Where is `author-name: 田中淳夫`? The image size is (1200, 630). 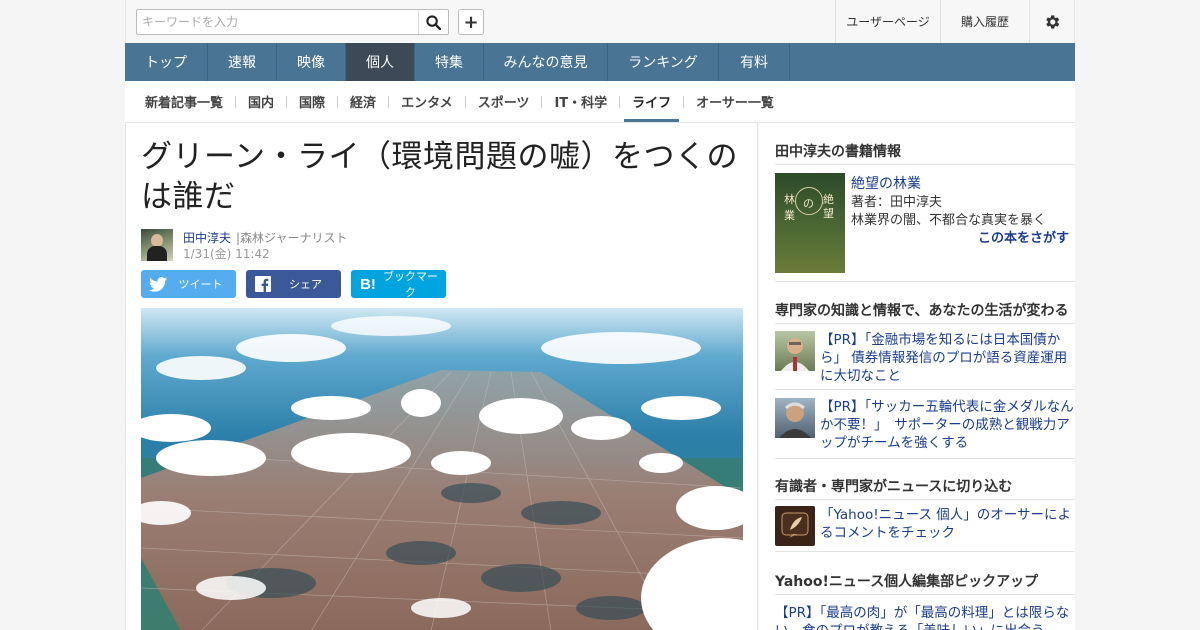
author-name: 田中淳夫 is located at coordinates (207, 237).